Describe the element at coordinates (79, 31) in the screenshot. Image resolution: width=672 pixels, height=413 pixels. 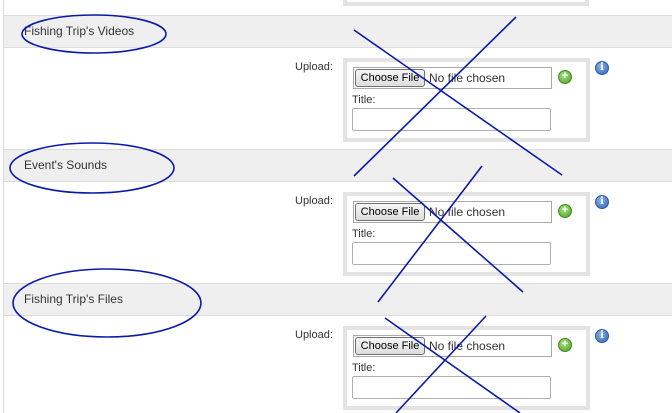
I see `section-title-videos: Fishing Trip's Videos` at that location.